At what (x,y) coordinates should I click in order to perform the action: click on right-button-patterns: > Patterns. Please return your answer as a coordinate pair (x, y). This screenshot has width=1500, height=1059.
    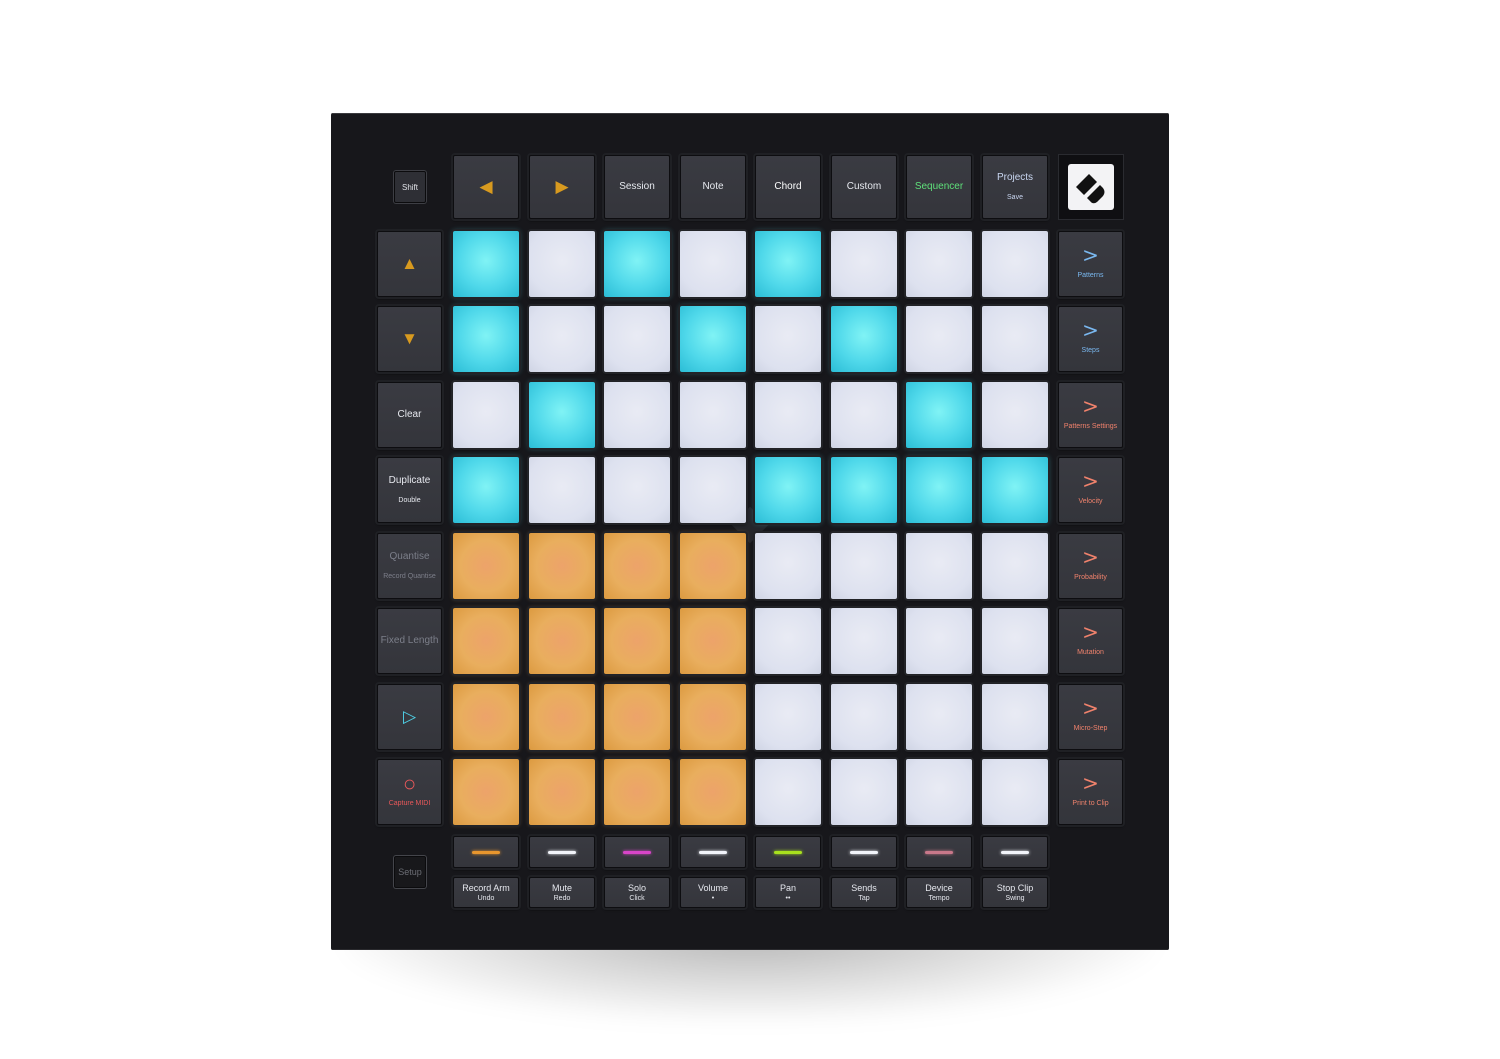
    Looking at the image, I should click on (1090, 264).